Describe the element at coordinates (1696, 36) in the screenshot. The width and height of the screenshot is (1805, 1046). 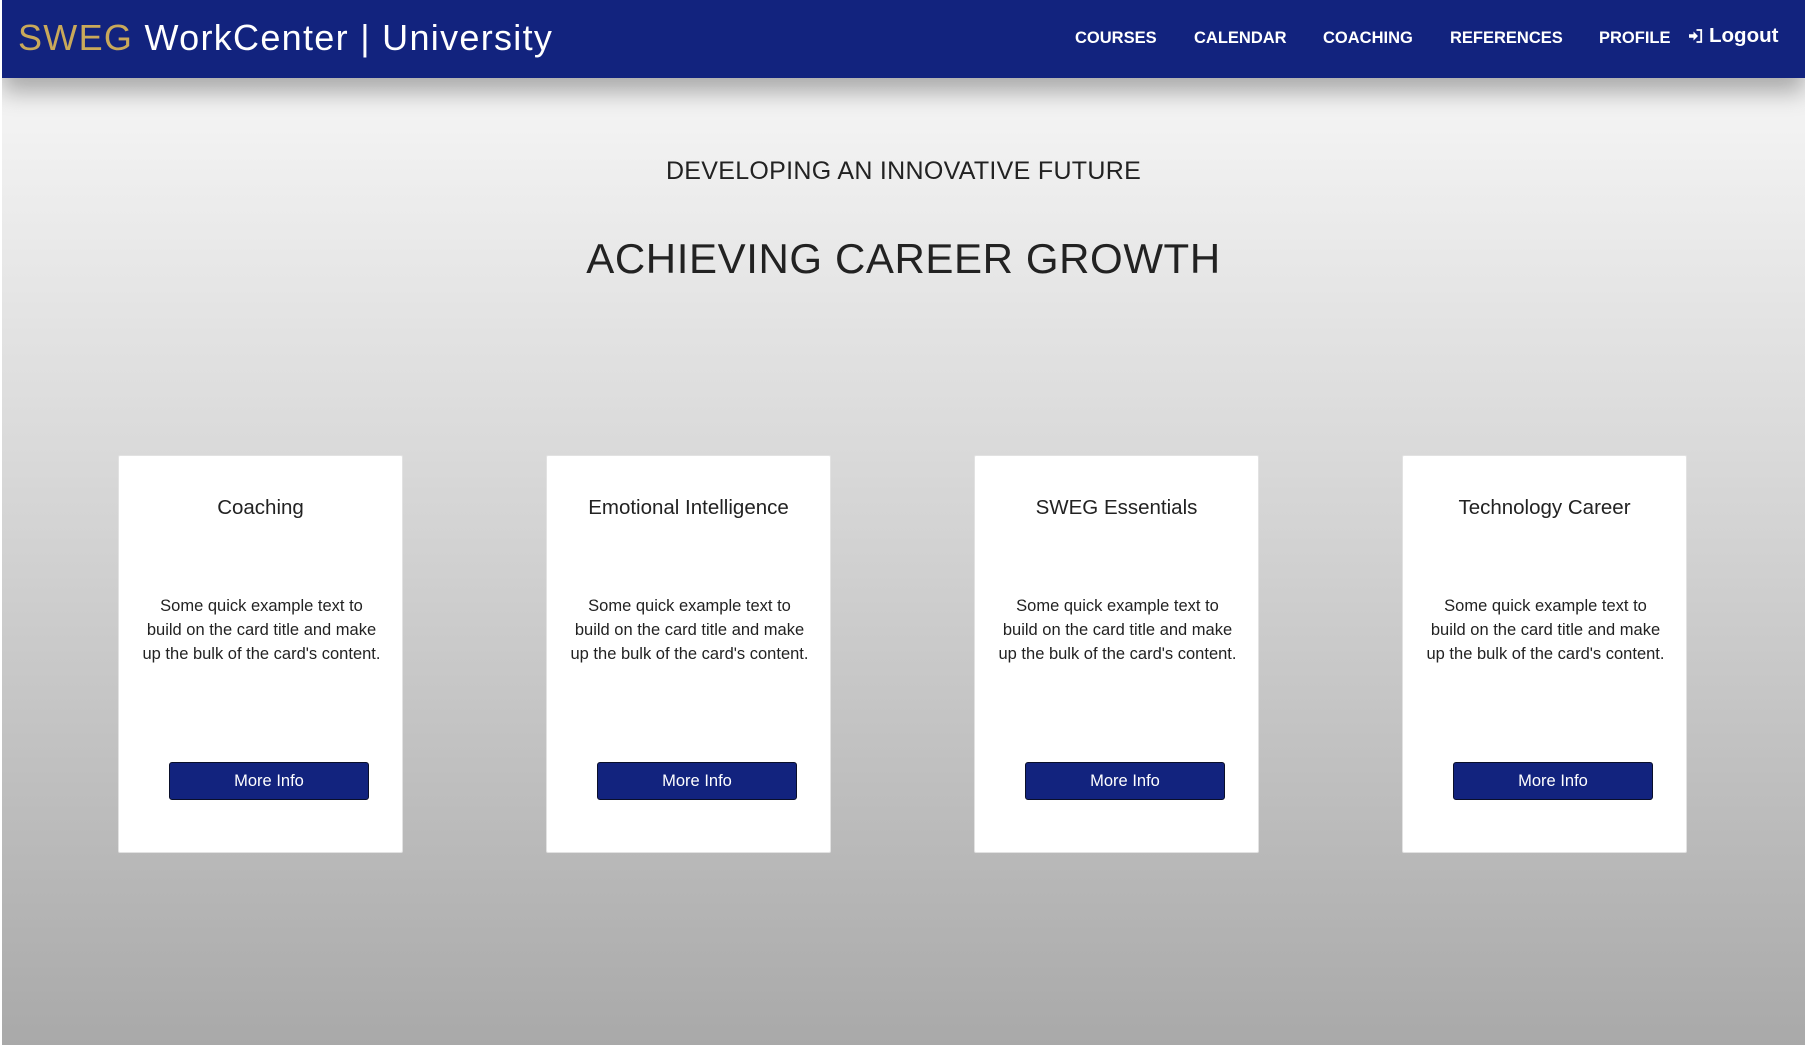
I see `sign-in-arrow-icon` at that location.